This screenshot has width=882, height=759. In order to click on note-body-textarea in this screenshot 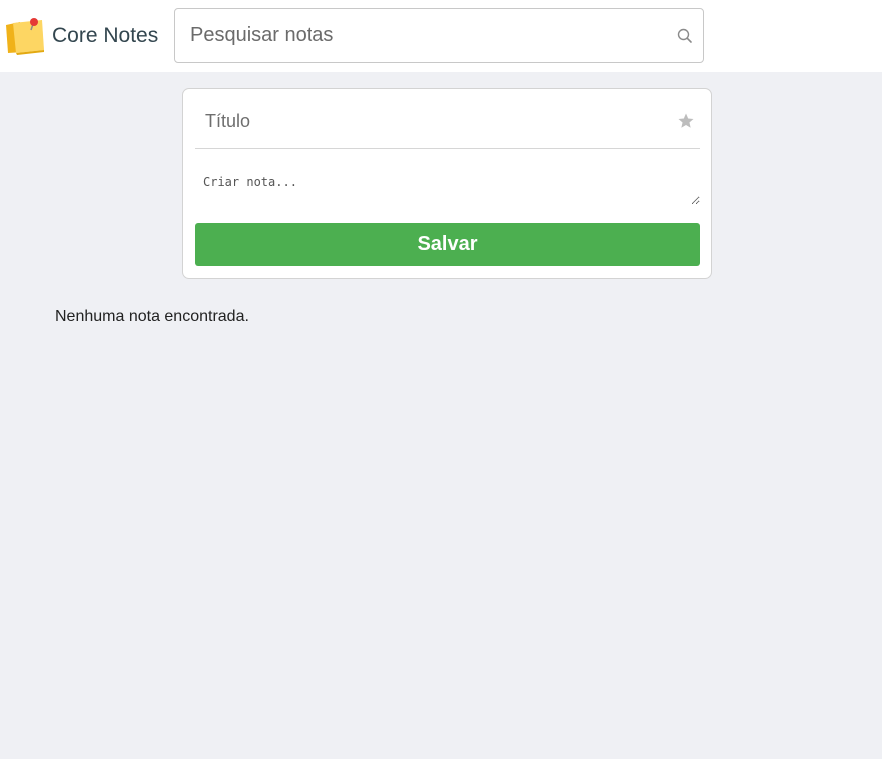, I will do `click(447, 186)`.